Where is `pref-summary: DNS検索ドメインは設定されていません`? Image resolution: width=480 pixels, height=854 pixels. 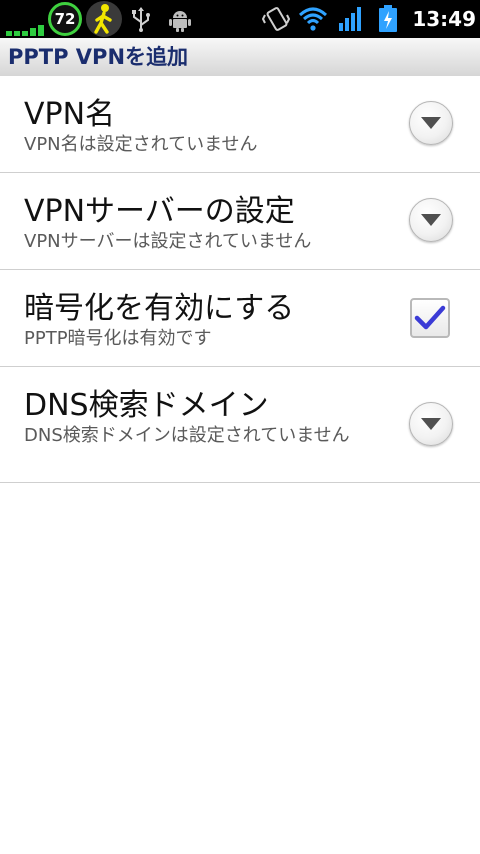
pref-summary: DNS検索ドメインは設定されていません is located at coordinates (187, 435).